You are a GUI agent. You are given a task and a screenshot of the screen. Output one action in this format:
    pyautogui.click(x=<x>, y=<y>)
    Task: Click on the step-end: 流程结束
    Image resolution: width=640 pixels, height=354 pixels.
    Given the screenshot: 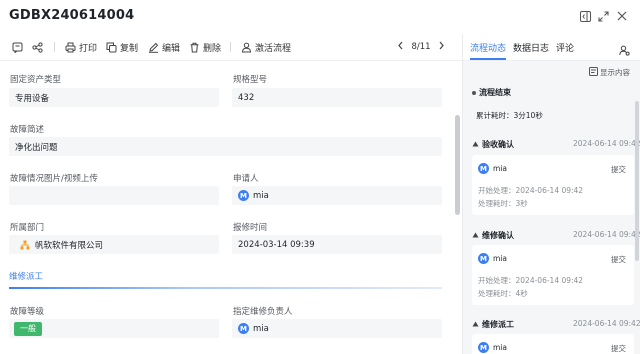 What is the action you would take?
    pyautogui.click(x=491, y=92)
    